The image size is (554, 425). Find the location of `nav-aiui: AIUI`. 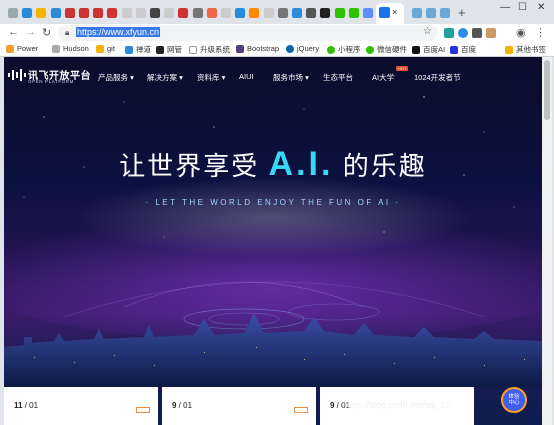

nav-aiui: AIUI is located at coordinates (246, 76).